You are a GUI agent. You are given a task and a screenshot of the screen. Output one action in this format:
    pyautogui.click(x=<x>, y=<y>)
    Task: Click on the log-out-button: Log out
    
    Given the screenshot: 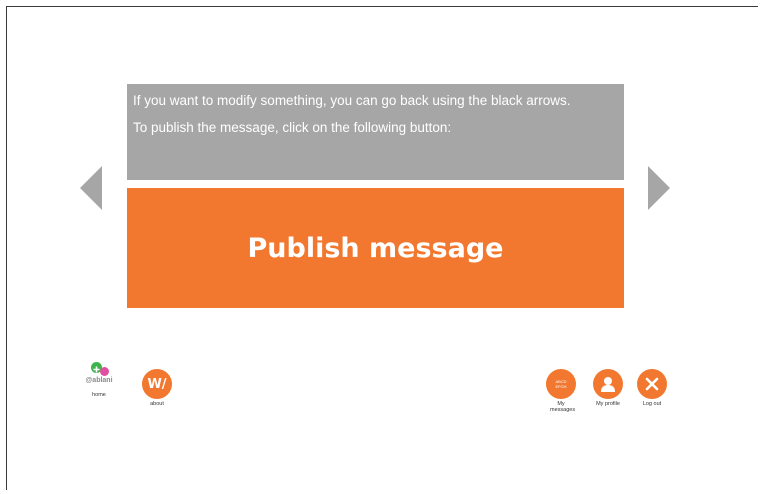 What is the action you would take?
    pyautogui.click(x=652, y=388)
    